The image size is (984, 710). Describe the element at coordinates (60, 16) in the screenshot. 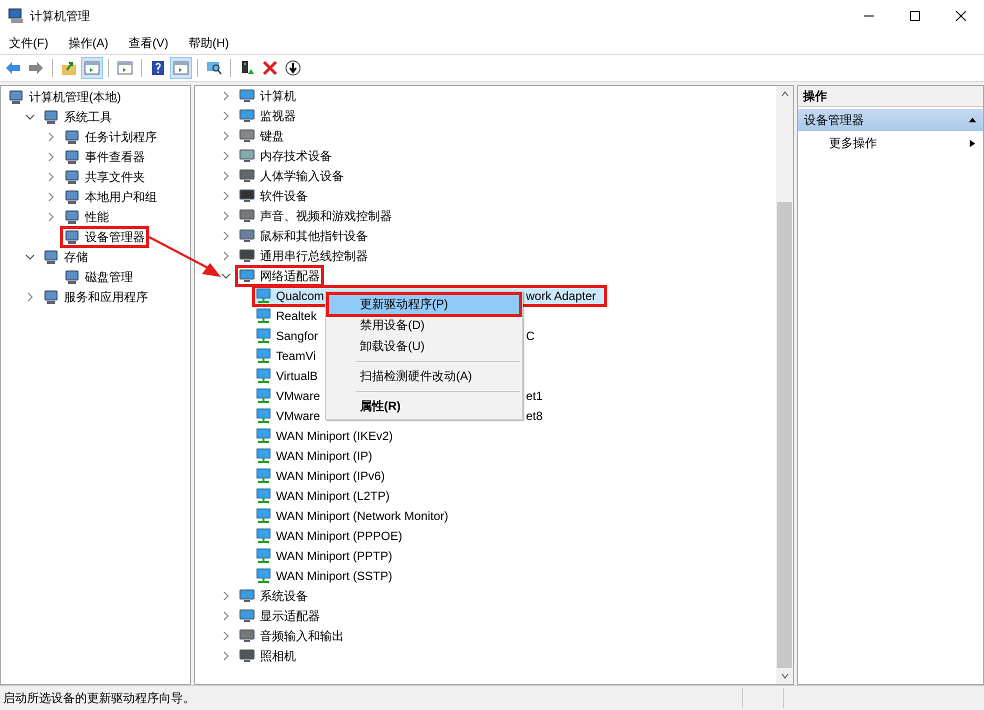

I see `window-title: 计算机管理` at that location.